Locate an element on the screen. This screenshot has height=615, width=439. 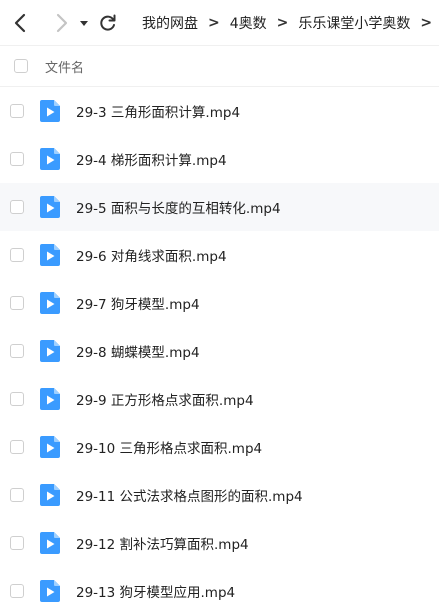
file-list-header: 文件名 is located at coordinates (219, 66).